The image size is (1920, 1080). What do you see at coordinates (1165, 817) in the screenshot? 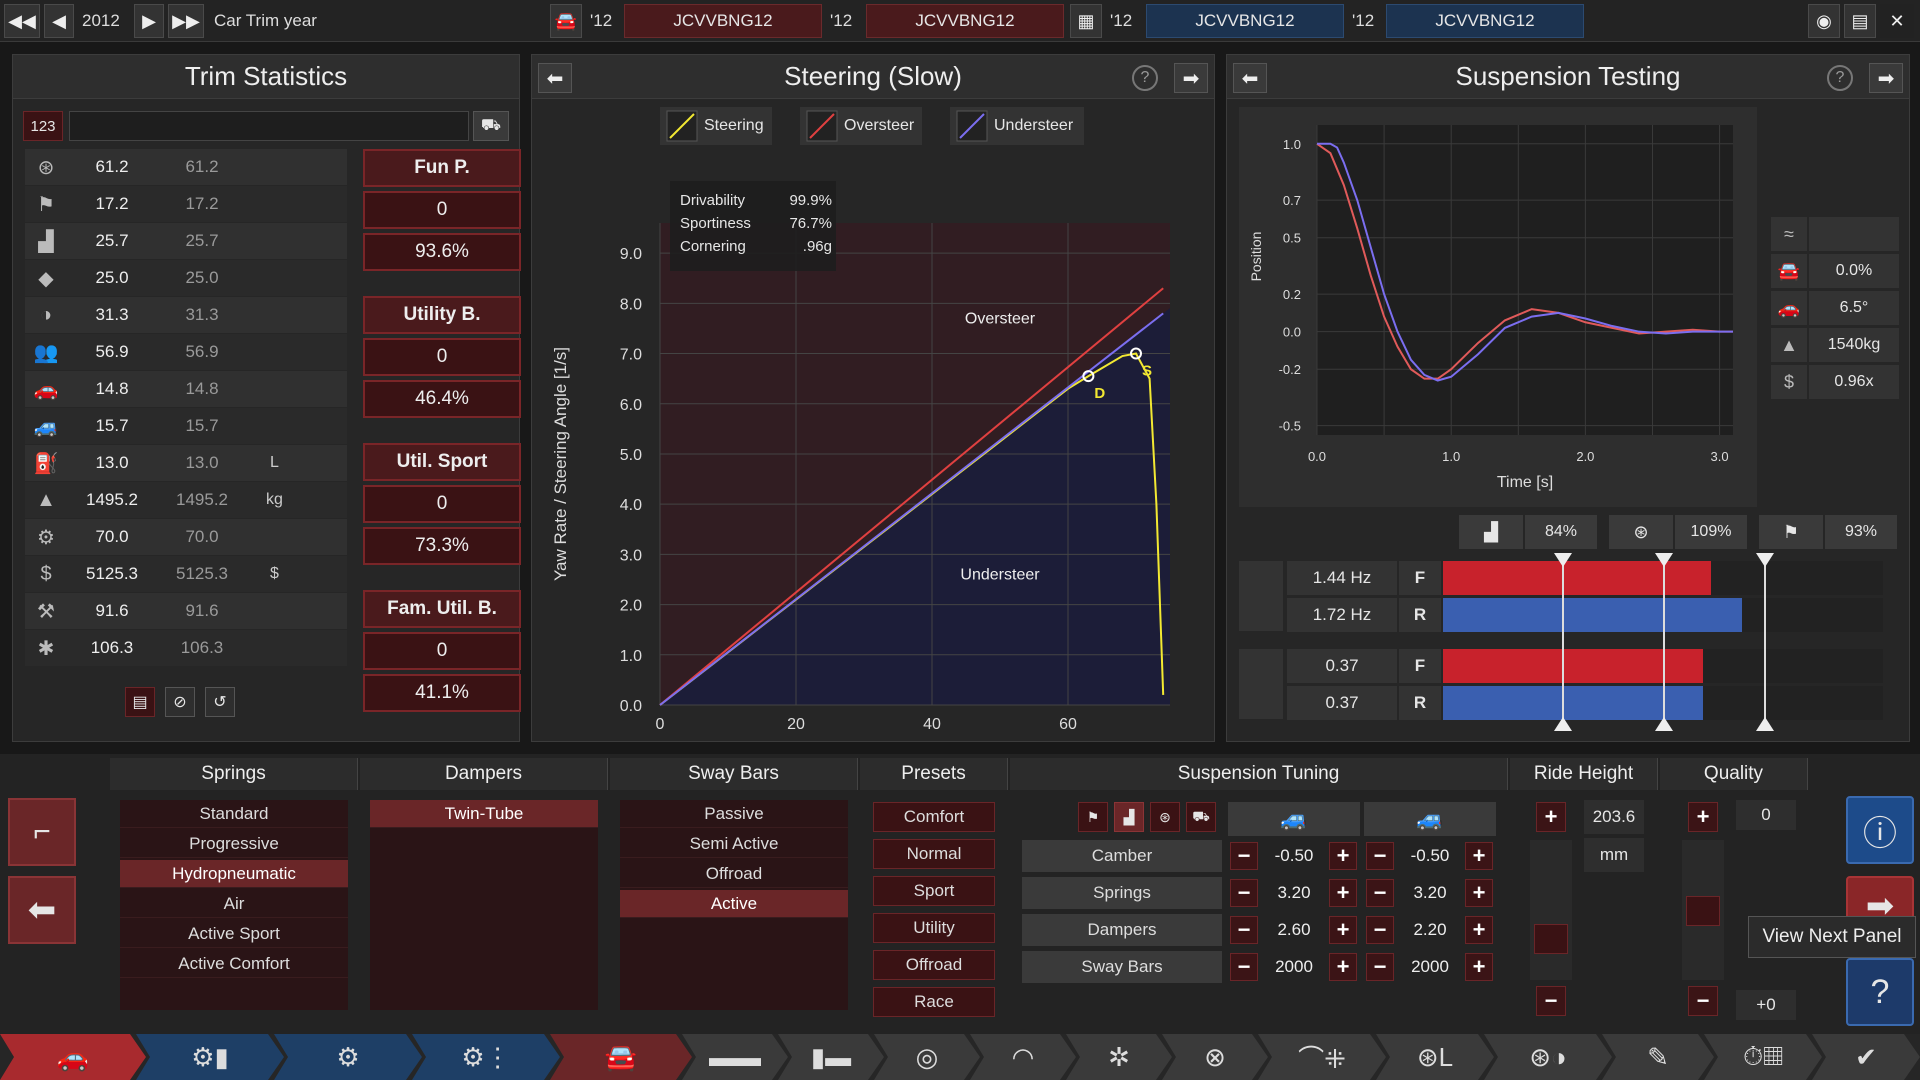
I see `tune-wheel-icon: ⊛` at bounding box center [1165, 817].